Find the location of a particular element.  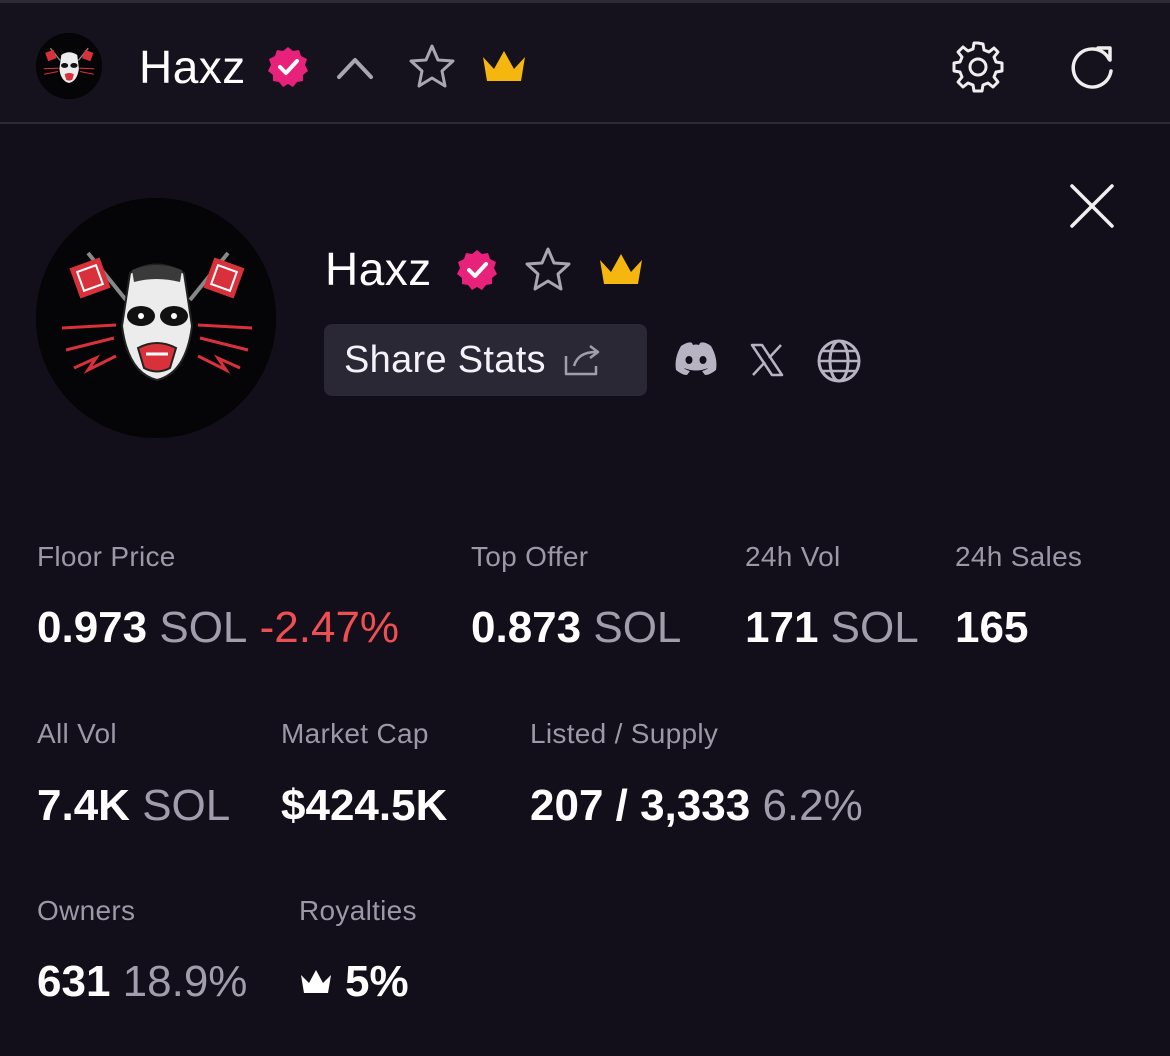

x-icon is located at coordinates (767, 360).